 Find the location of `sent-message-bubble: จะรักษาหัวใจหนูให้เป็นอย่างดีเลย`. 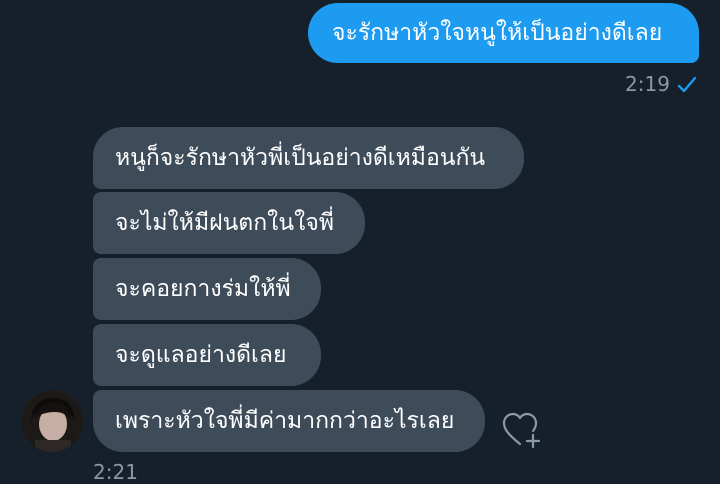

sent-message-bubble: จะรักษาหัวใจหนูให้เป็นอย่างดีเลย is located at coordinates (503, 33).